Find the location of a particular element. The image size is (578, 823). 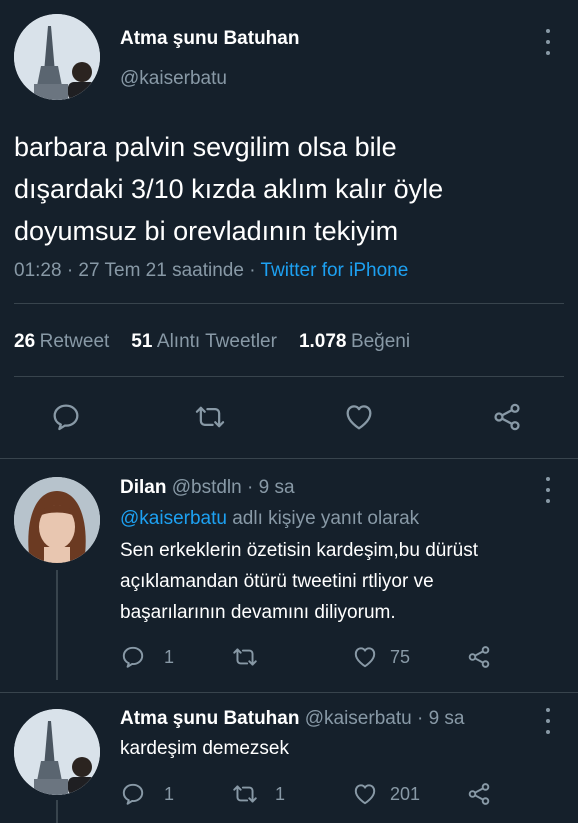

author-avatar is located at coordinates (57, 57).